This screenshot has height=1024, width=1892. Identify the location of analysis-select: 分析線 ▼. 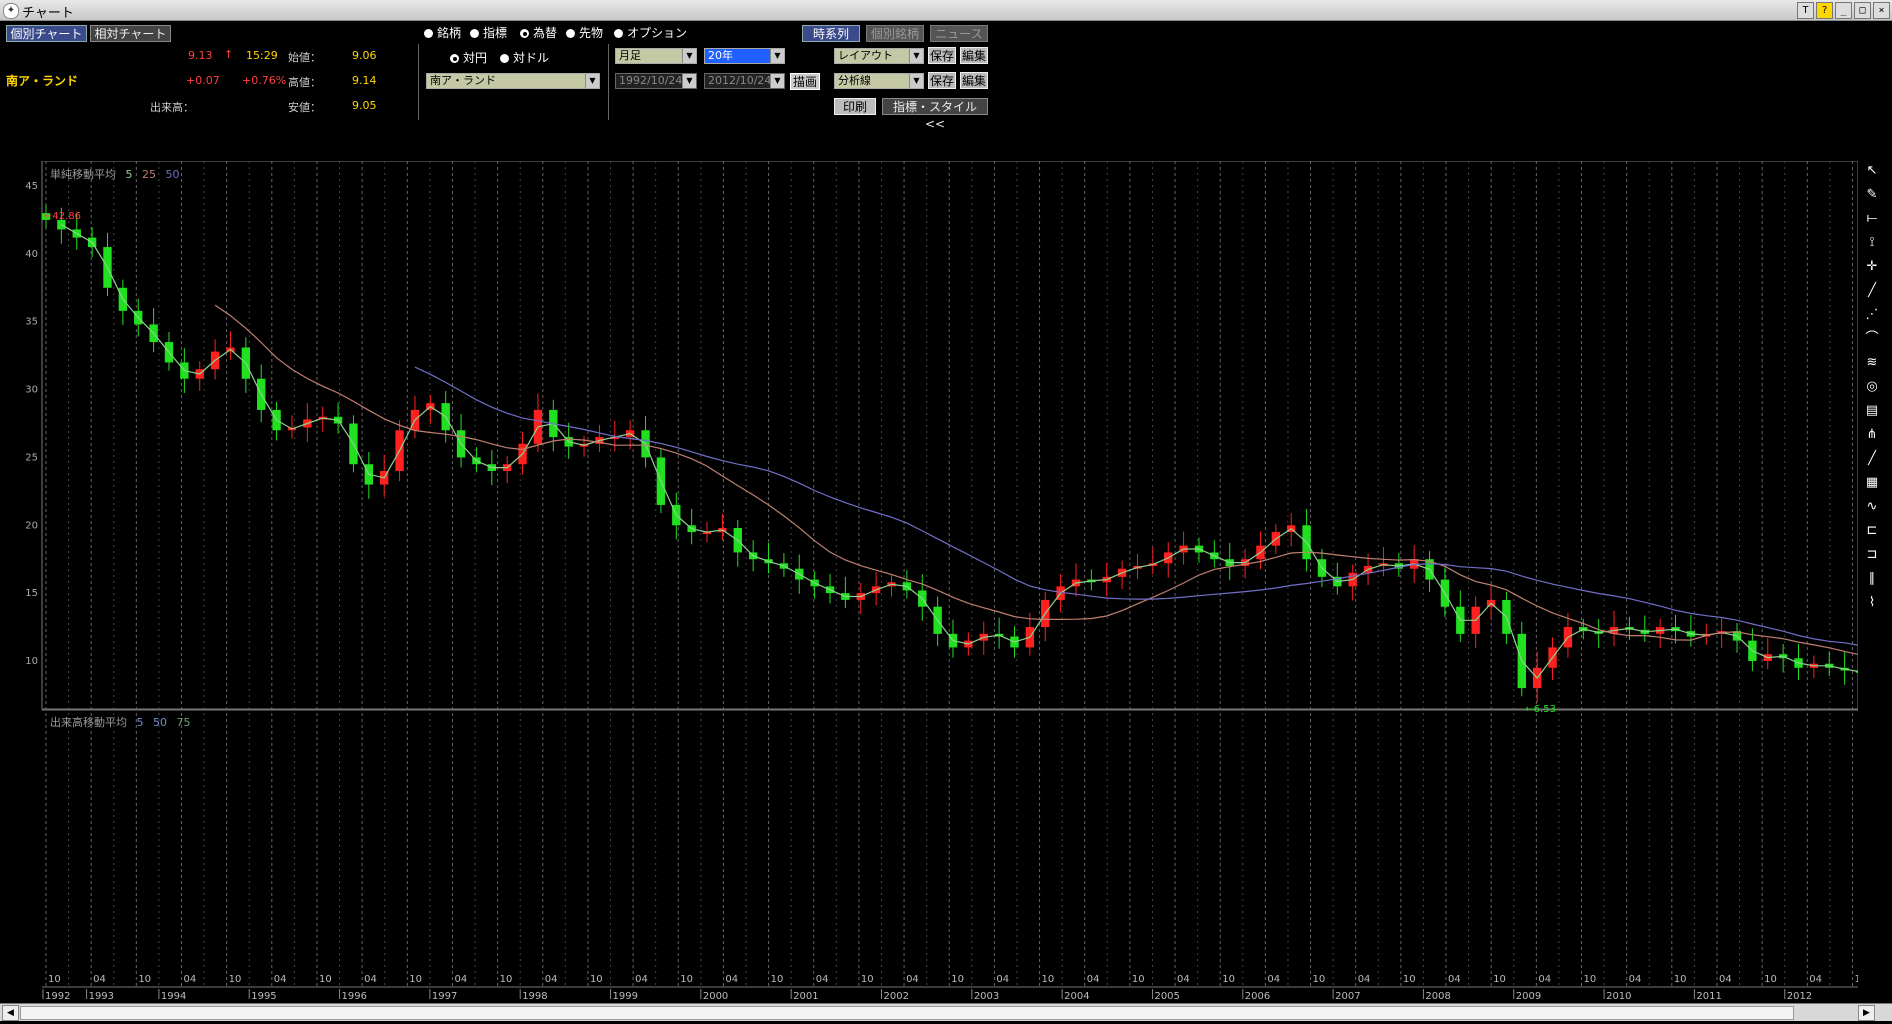
(879, 81).